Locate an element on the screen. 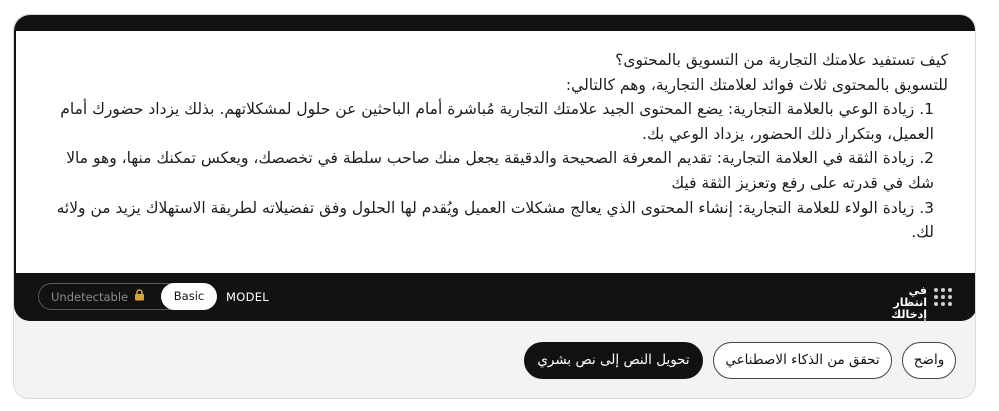 The height and width of the screenshot is (411, 999). mode-option-basic: Basic is located at coordinates (189, 296).